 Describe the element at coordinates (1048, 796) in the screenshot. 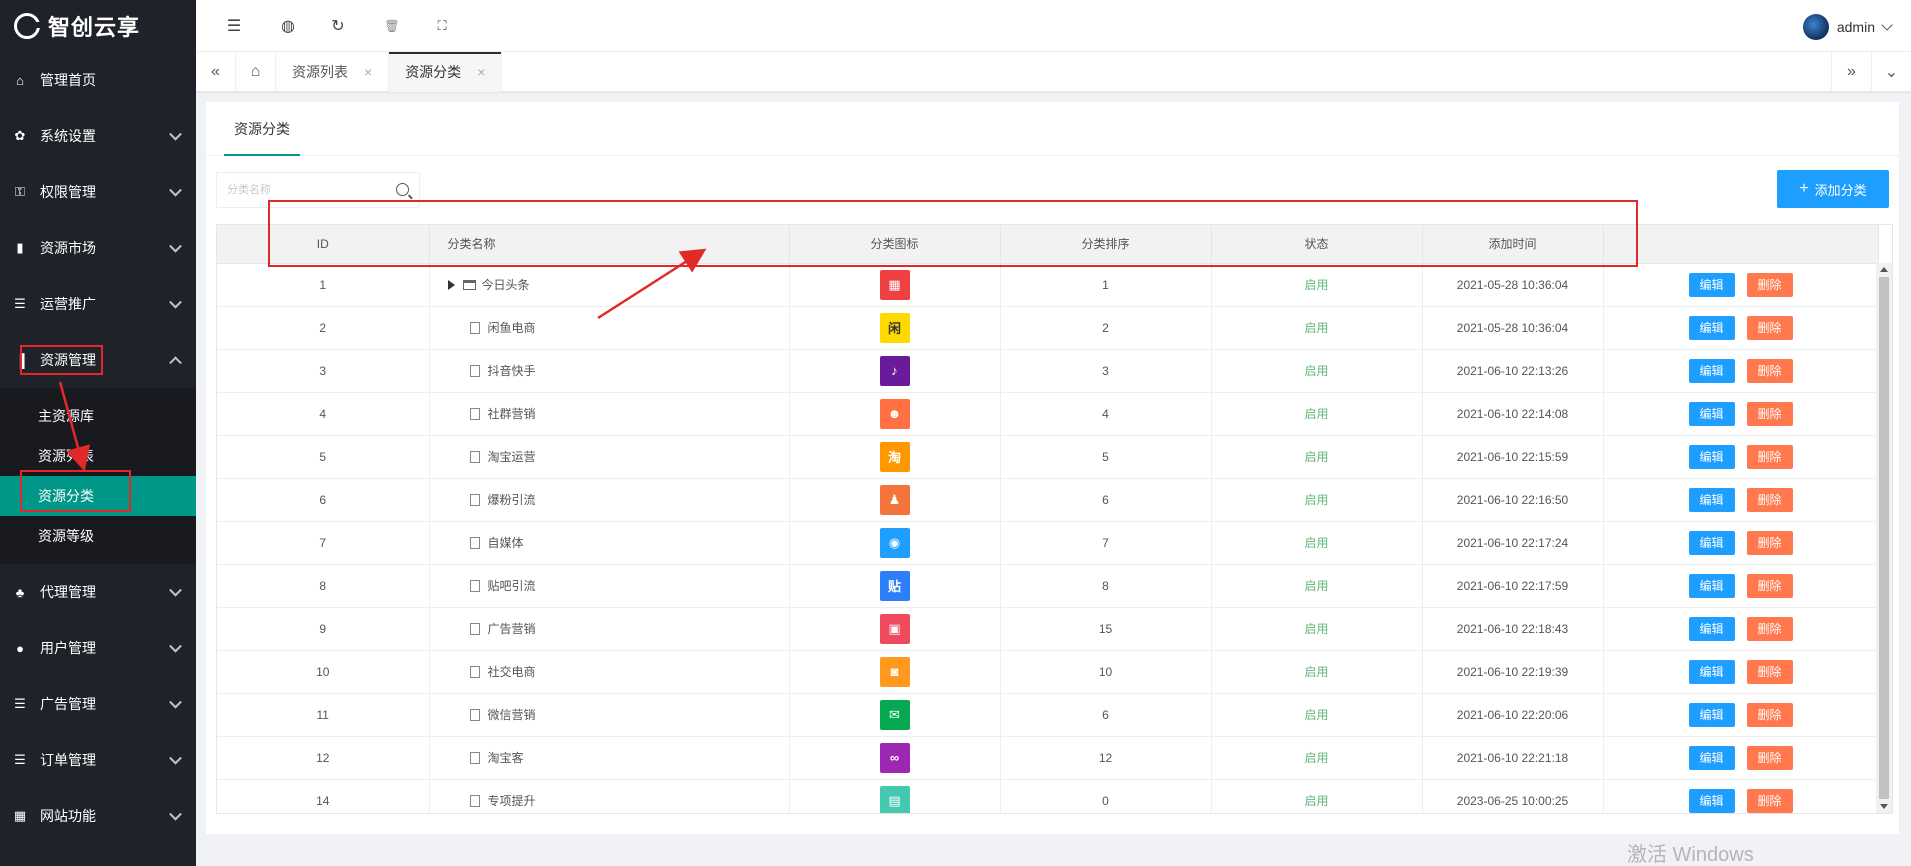

I see `table-row: 14 专项提升 ▤ 0 启用 2023-06-25 10:00:25 编辑 删除` at that location.